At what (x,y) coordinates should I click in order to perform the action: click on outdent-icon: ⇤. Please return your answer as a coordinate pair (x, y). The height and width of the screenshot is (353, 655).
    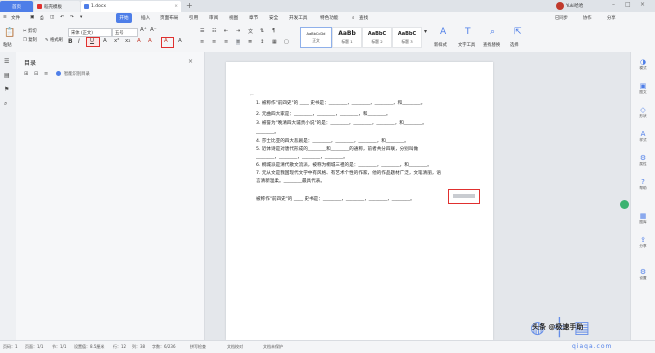
    Looking at the image, I should click on (226, 31).